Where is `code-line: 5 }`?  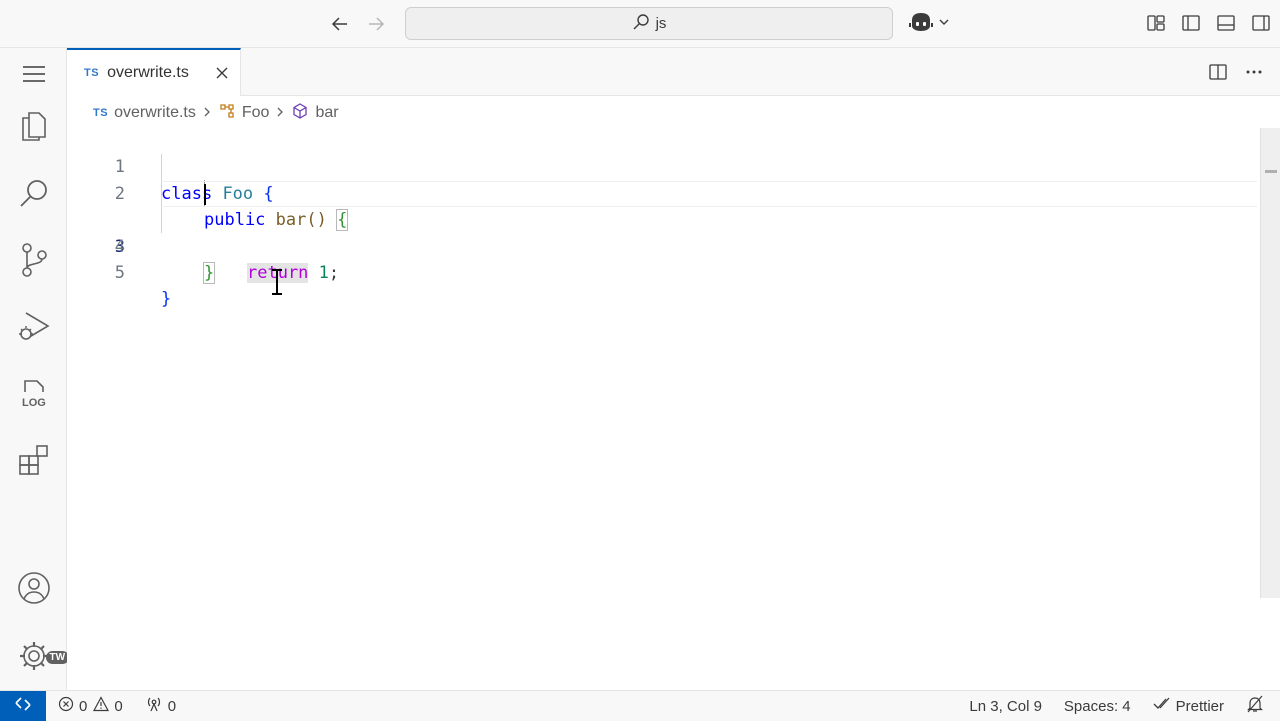
code-line: 5 } is located at coordinates (662, 271).